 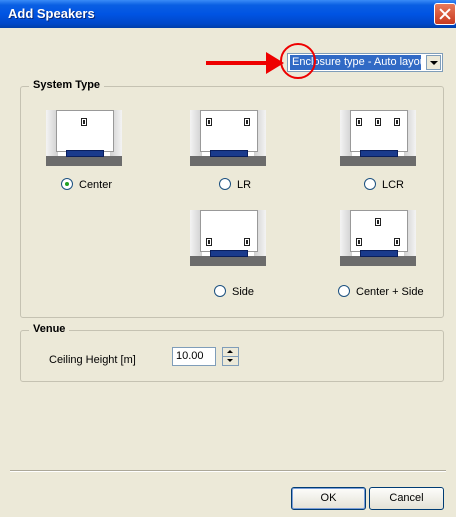 I want to click on ceiling-height-label: Ceiling Height [m], so click(x=92, y=360).